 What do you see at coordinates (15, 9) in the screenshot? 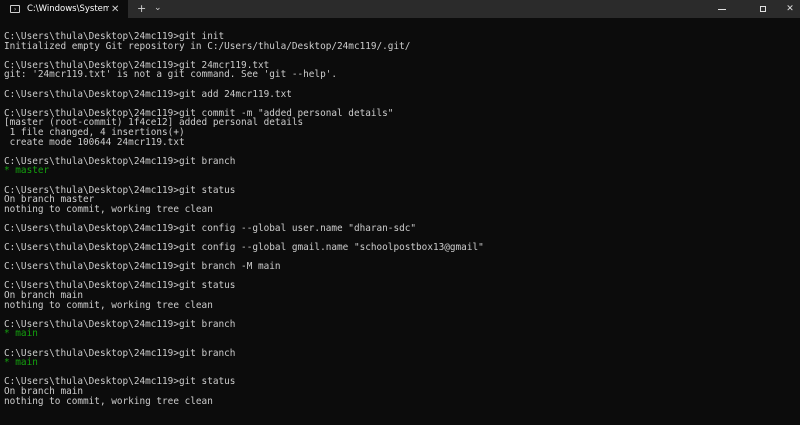
I see `terminal-icon: ›` at bounding box center [15, 9].